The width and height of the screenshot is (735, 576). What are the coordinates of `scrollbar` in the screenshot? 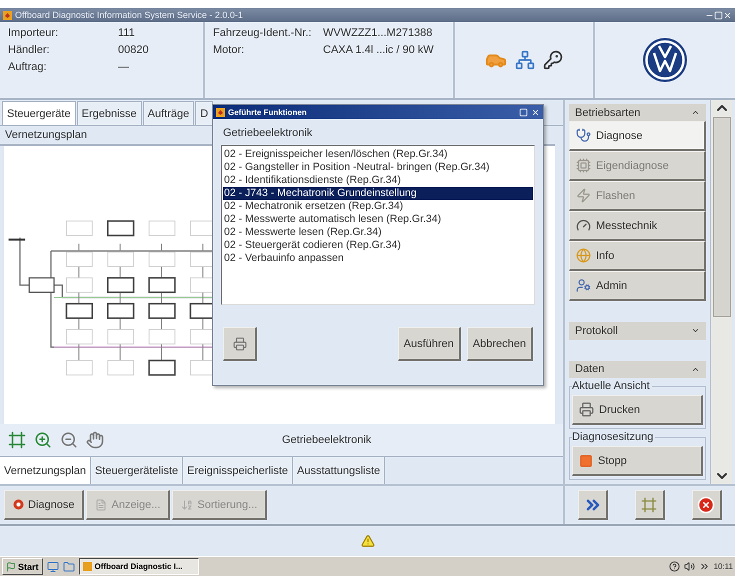 It's located at (721, 292).